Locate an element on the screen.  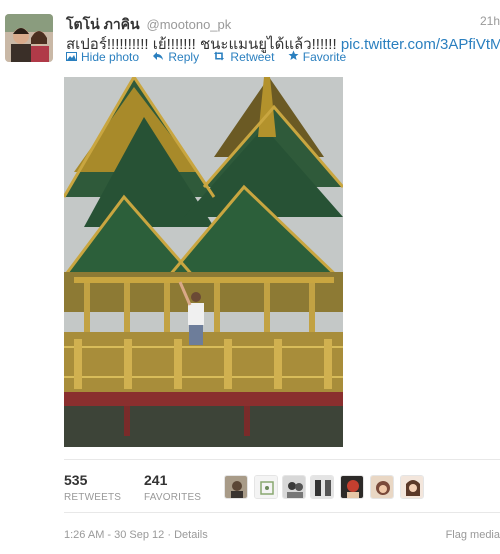
retweet-label: Retweet is located at coordinates (252, 57).